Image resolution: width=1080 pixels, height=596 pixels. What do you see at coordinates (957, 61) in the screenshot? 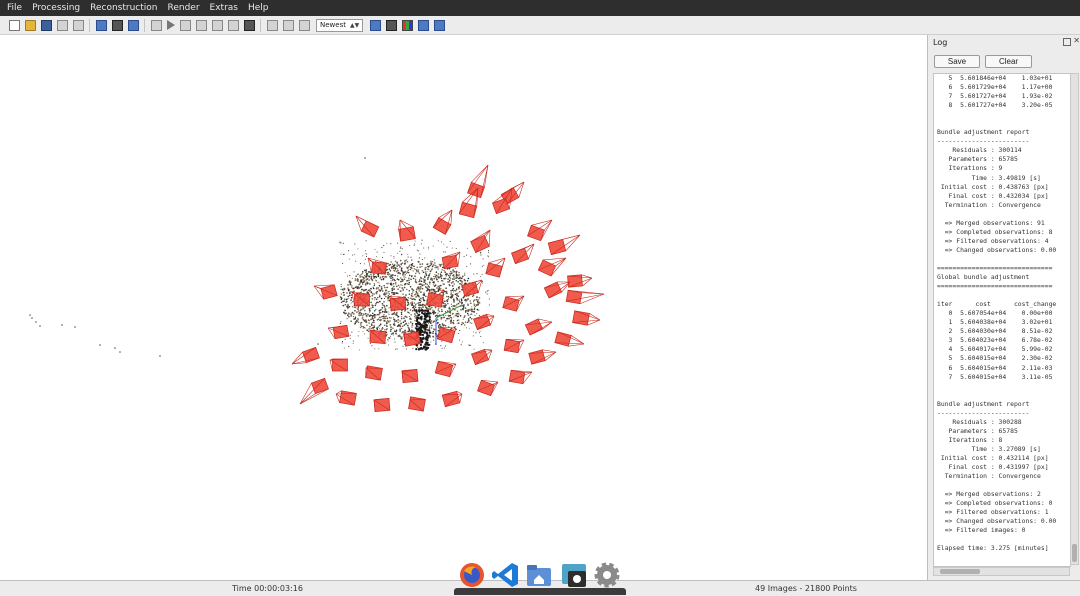
I see `save-log-button: Save` at bounding box center [957, 61].